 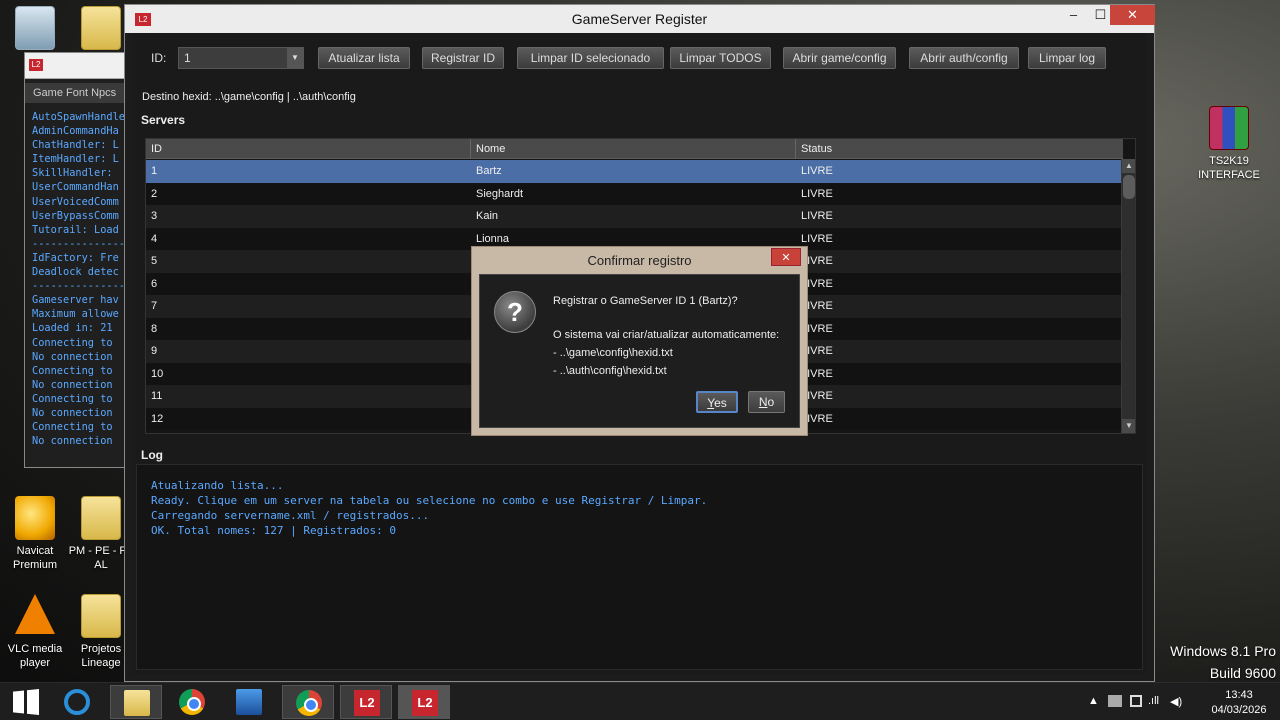 I want to click on taskbar-chrome, so click(x=192, y=702).